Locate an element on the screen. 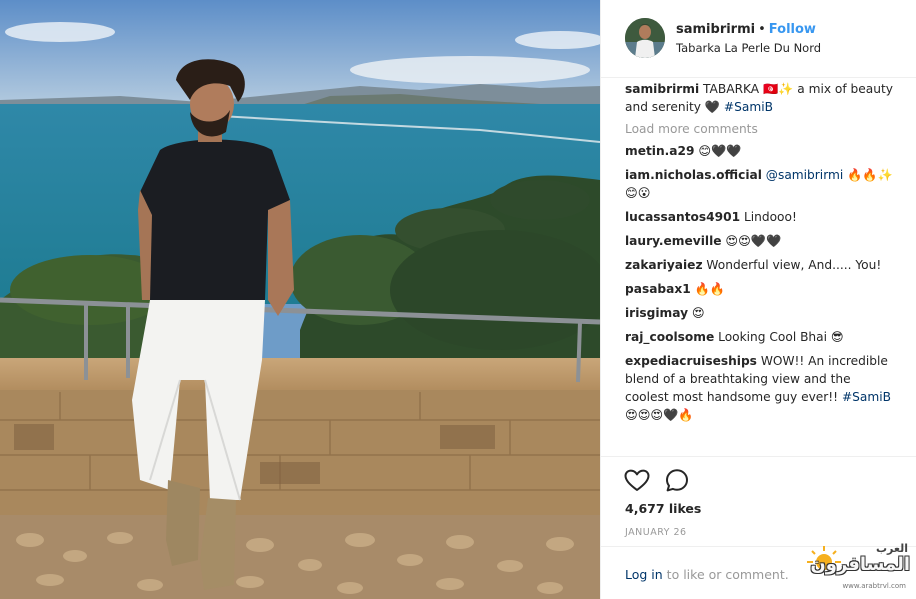 The width and height of the screenshot is (916, 599). comment-mention: @samibrirmi is located at coordinates (804, 175).